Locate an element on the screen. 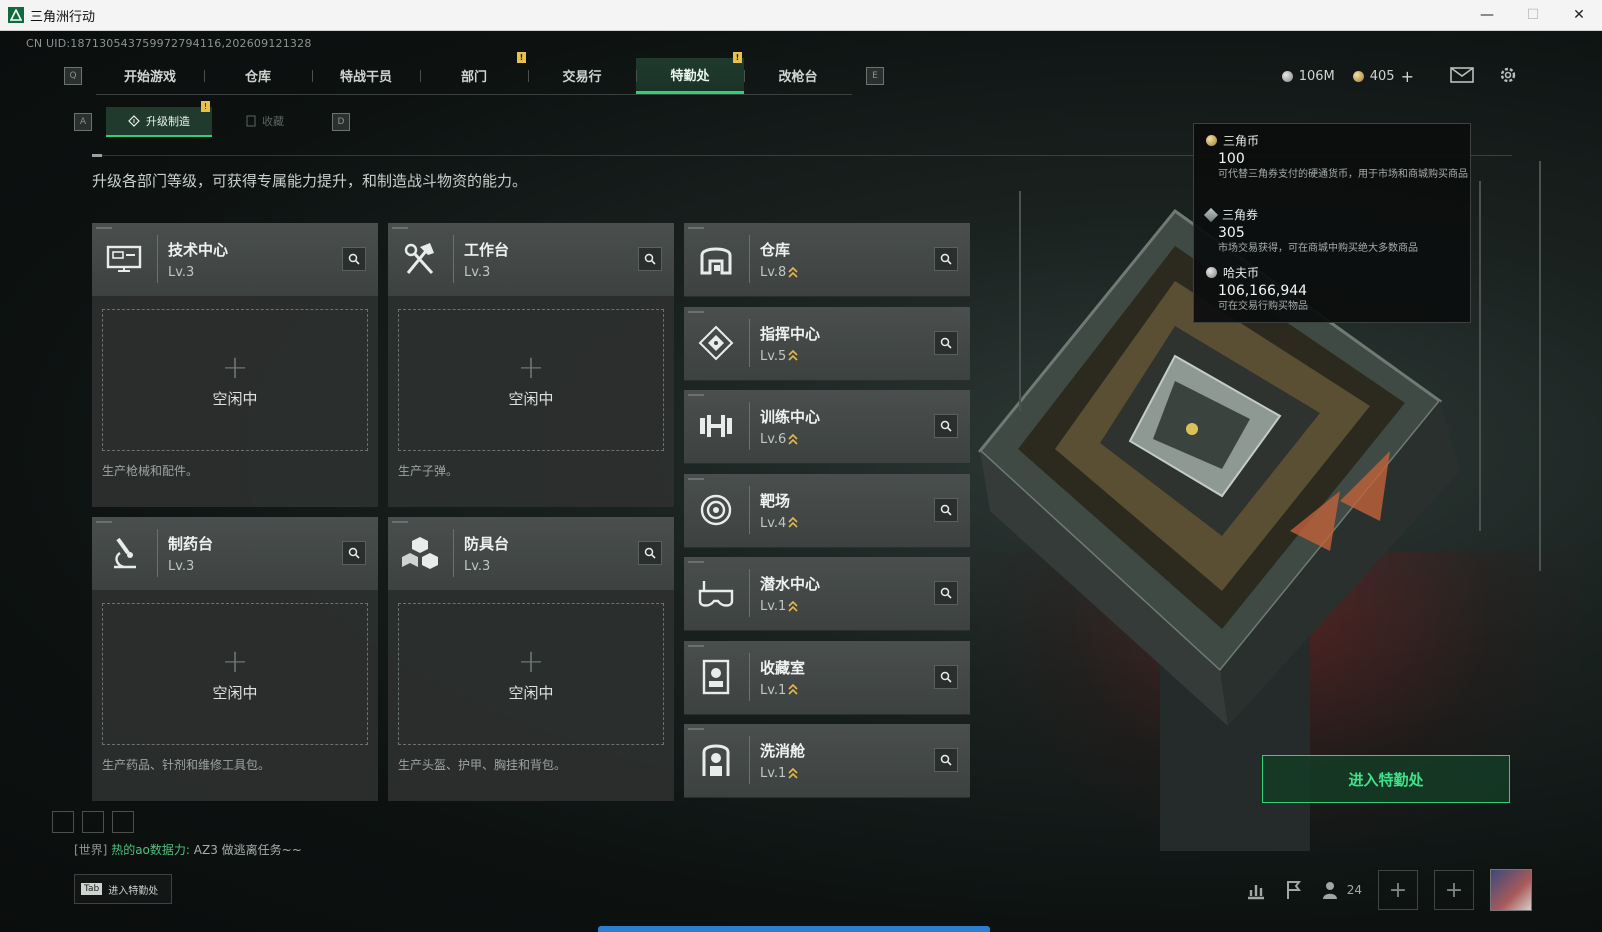  maximize-button: ☐ is located at coordinates (1533, 15).